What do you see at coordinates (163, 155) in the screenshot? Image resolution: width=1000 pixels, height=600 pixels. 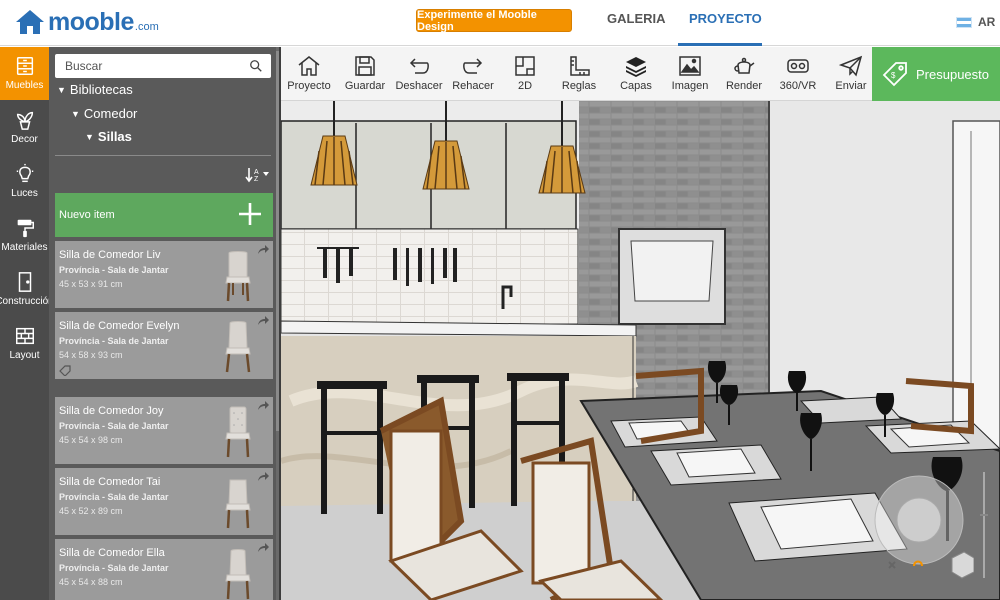 I see `panel-divider` at bounding box center [163, 155].